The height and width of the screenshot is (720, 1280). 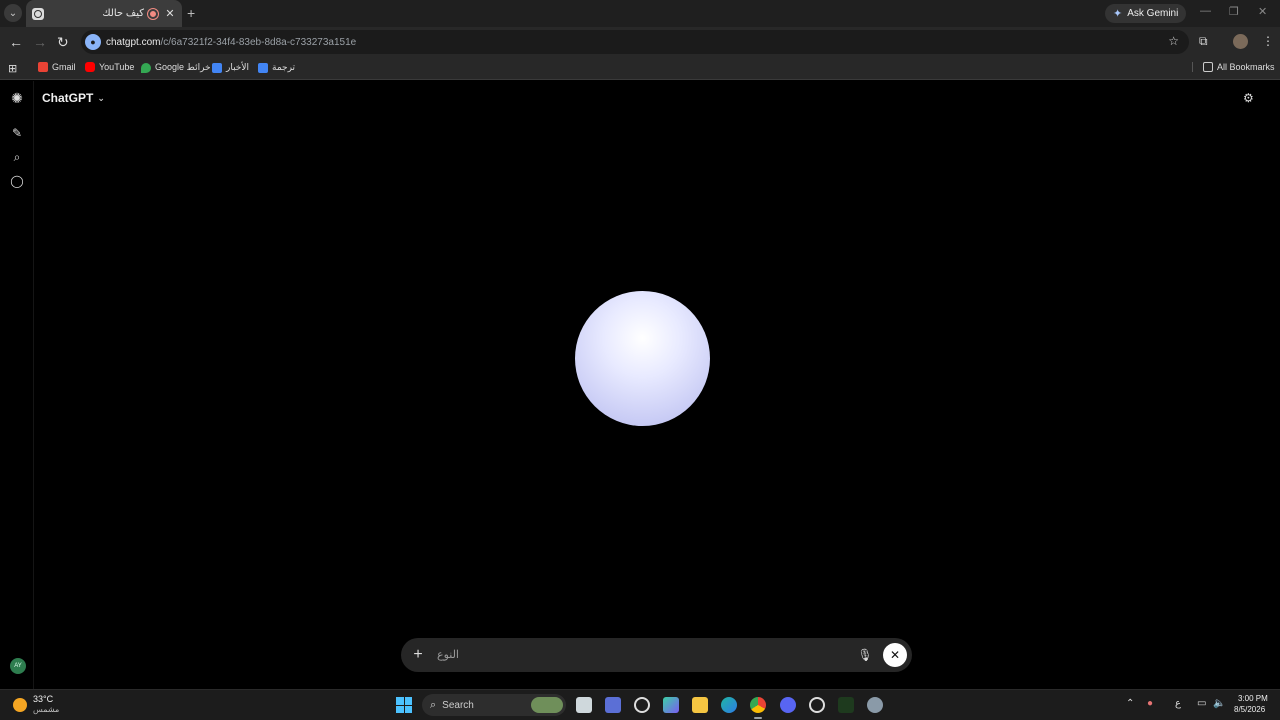 I want to click on openai-logo-icon: ✺, so click(x=17, y=98).